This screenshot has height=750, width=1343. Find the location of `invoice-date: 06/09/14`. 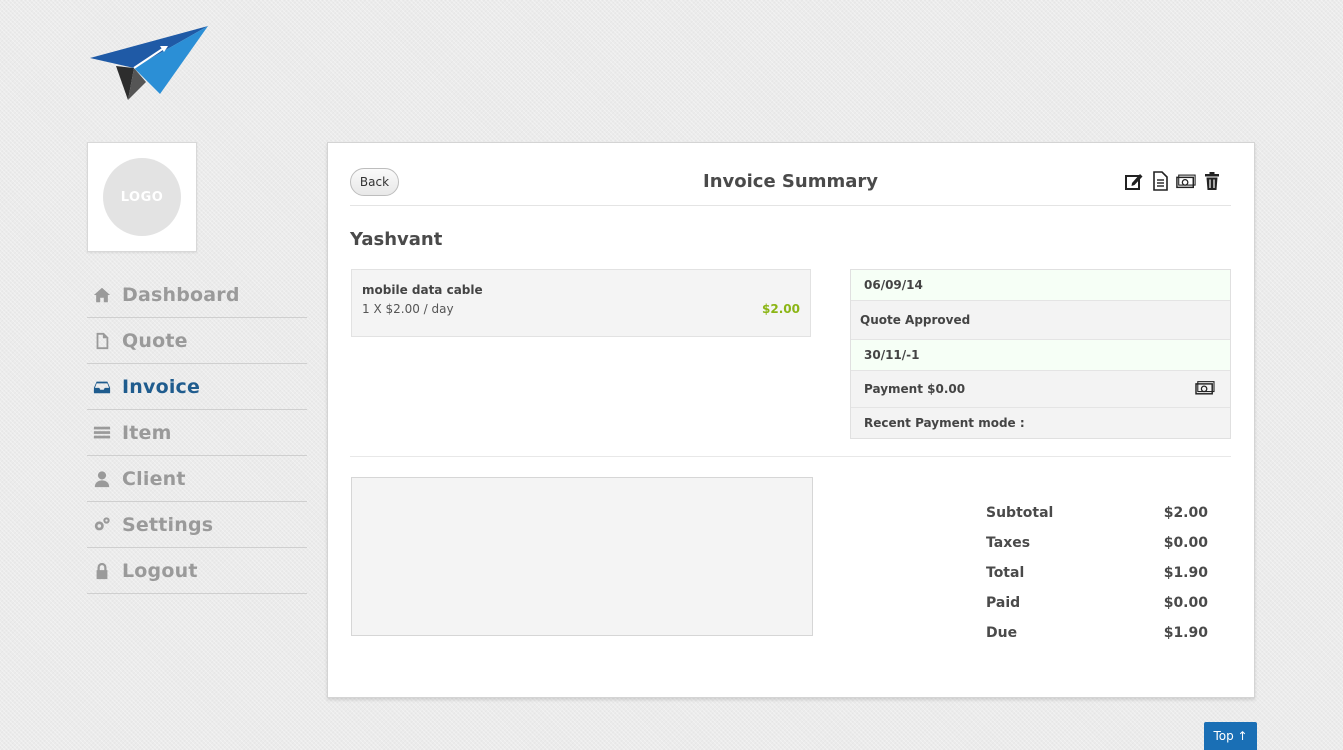

invoice-date: 06/09/14 is located at coordinates (893, 285).